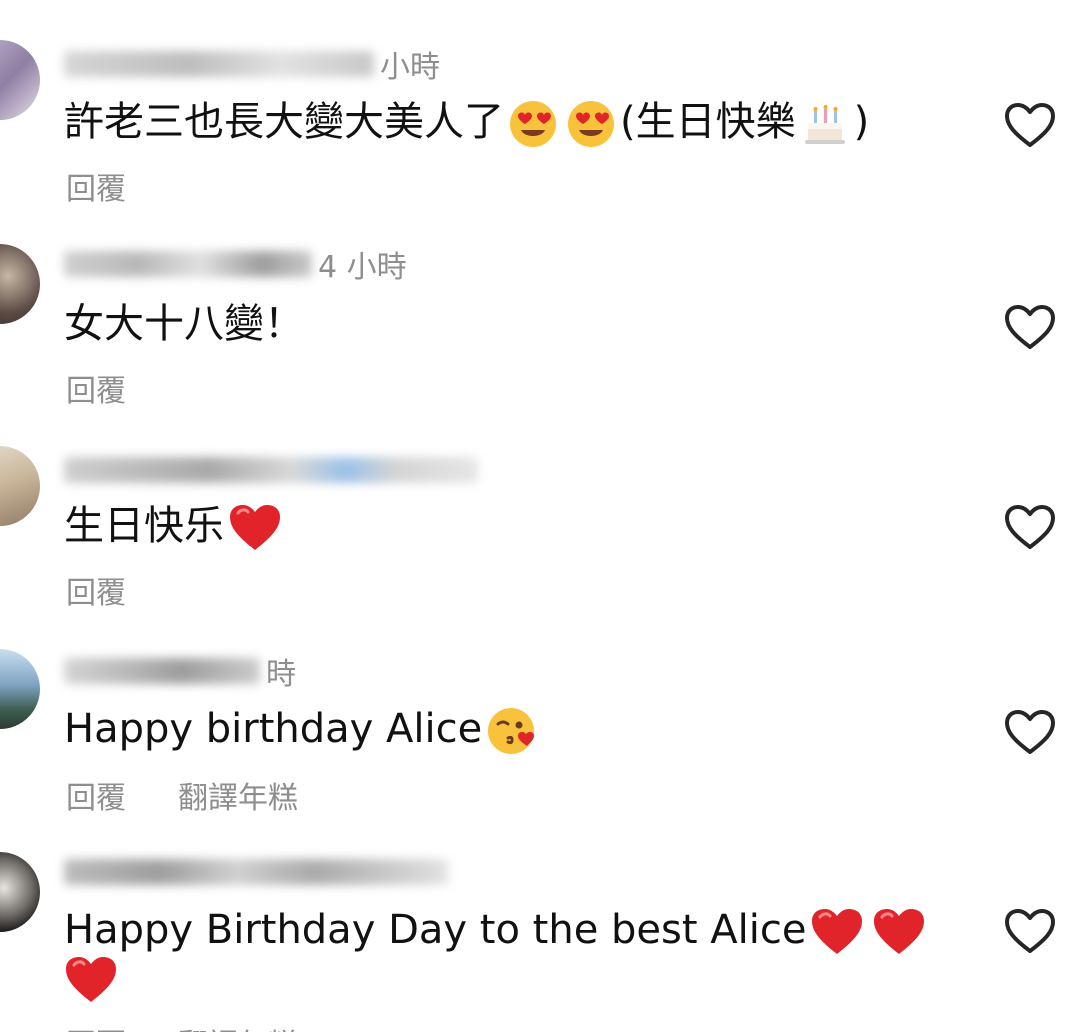  I want to click on comment-meta: 小時, so click(252, 64).